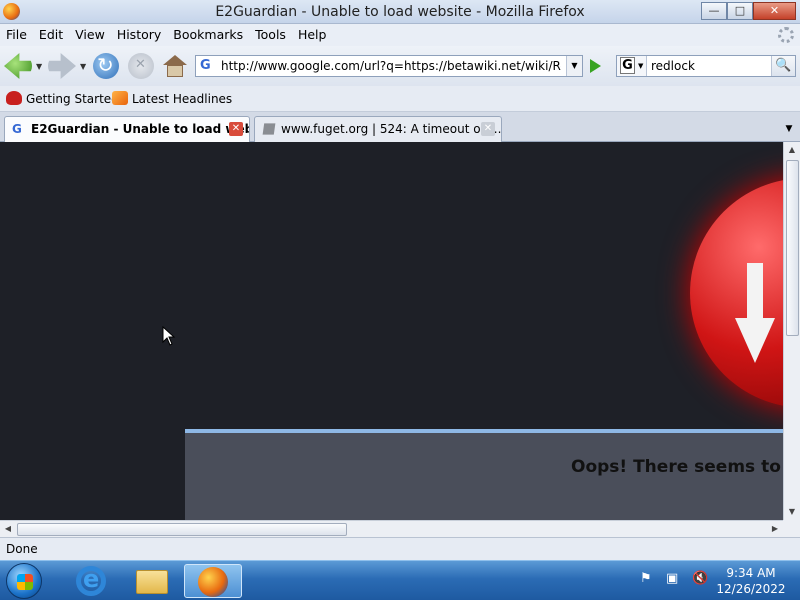  Describe the element at coordinates (595, 66) in the screenshot. I see `go-button` at that location.